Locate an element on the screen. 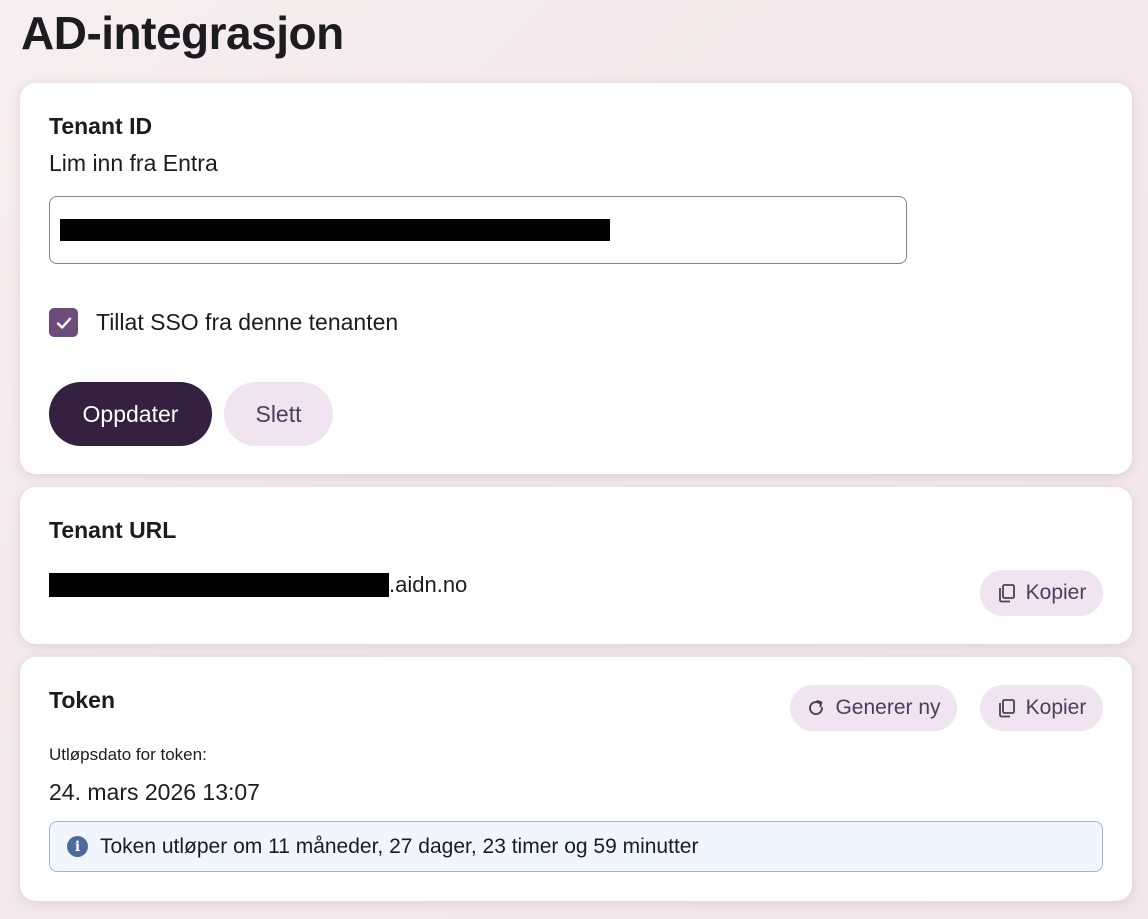 The height and width of the screenshot is (919, 1148). copy-token-label: Kopier is located at coordinates (1056, 707).